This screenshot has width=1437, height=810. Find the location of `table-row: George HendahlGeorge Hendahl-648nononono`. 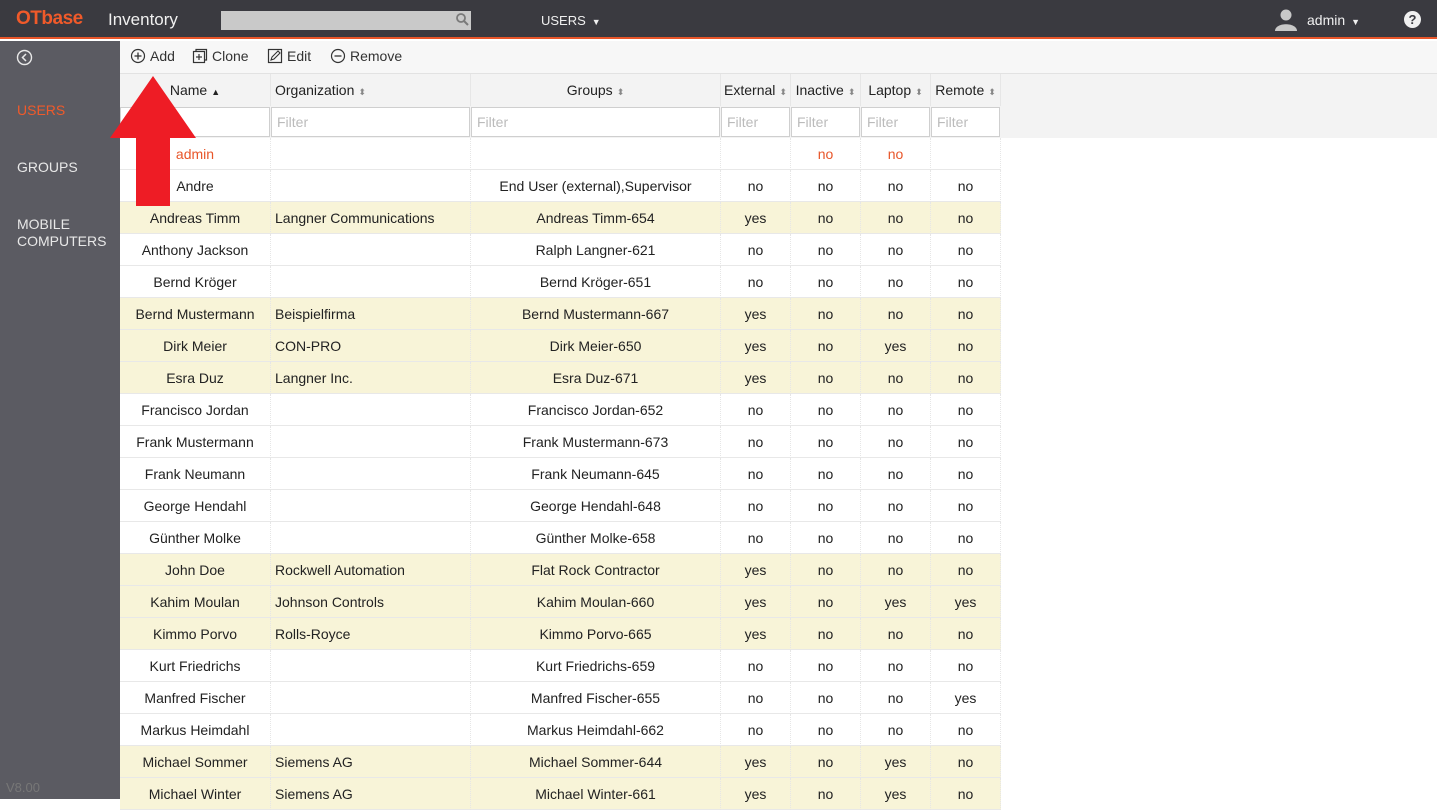

table-row: George HendahlGeorge Hendahl-648nononono is located at coordinates (560, 506).